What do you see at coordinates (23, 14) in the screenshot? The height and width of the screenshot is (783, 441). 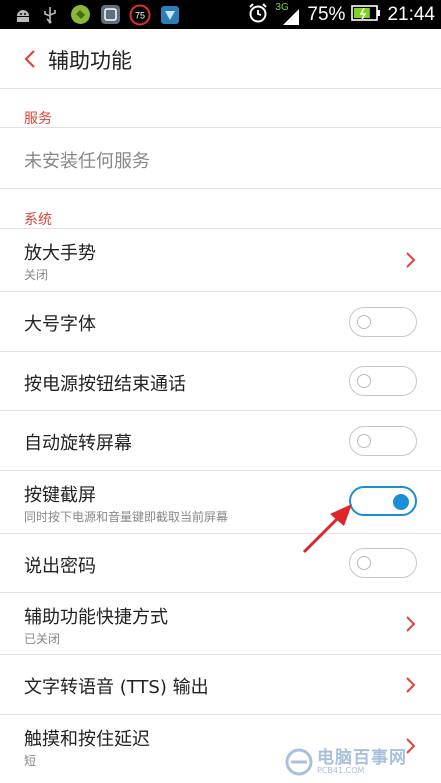 I see `android-debug-icon` at bounding box center [23, 14].